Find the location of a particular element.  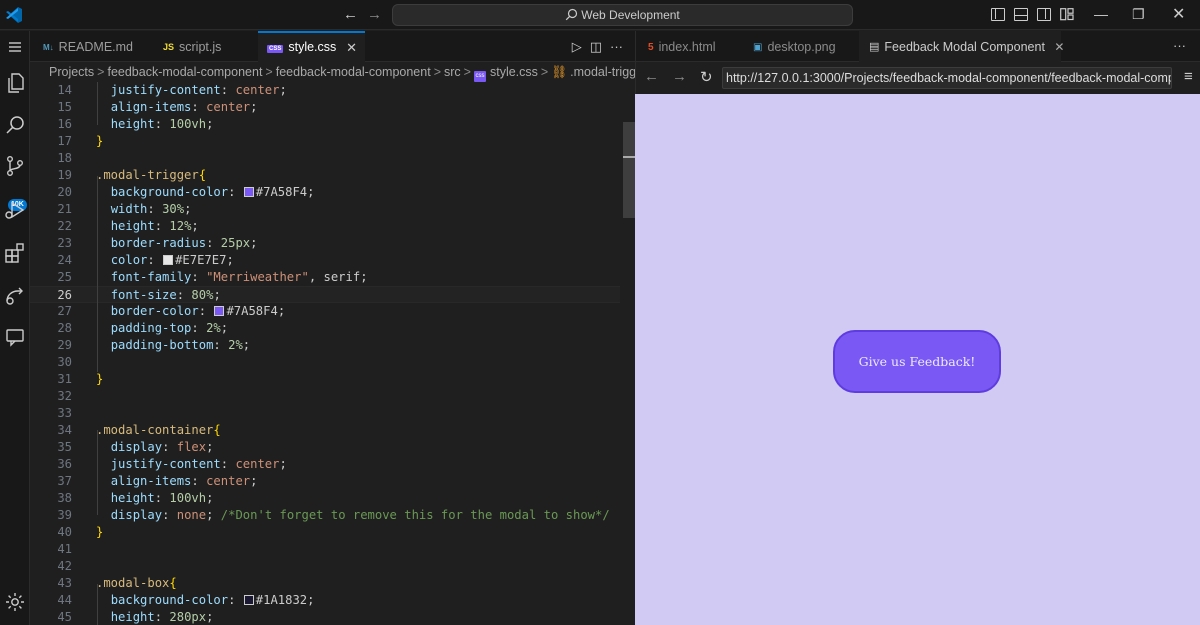

nav-forward-button: → is located at coordinates (374, 14).